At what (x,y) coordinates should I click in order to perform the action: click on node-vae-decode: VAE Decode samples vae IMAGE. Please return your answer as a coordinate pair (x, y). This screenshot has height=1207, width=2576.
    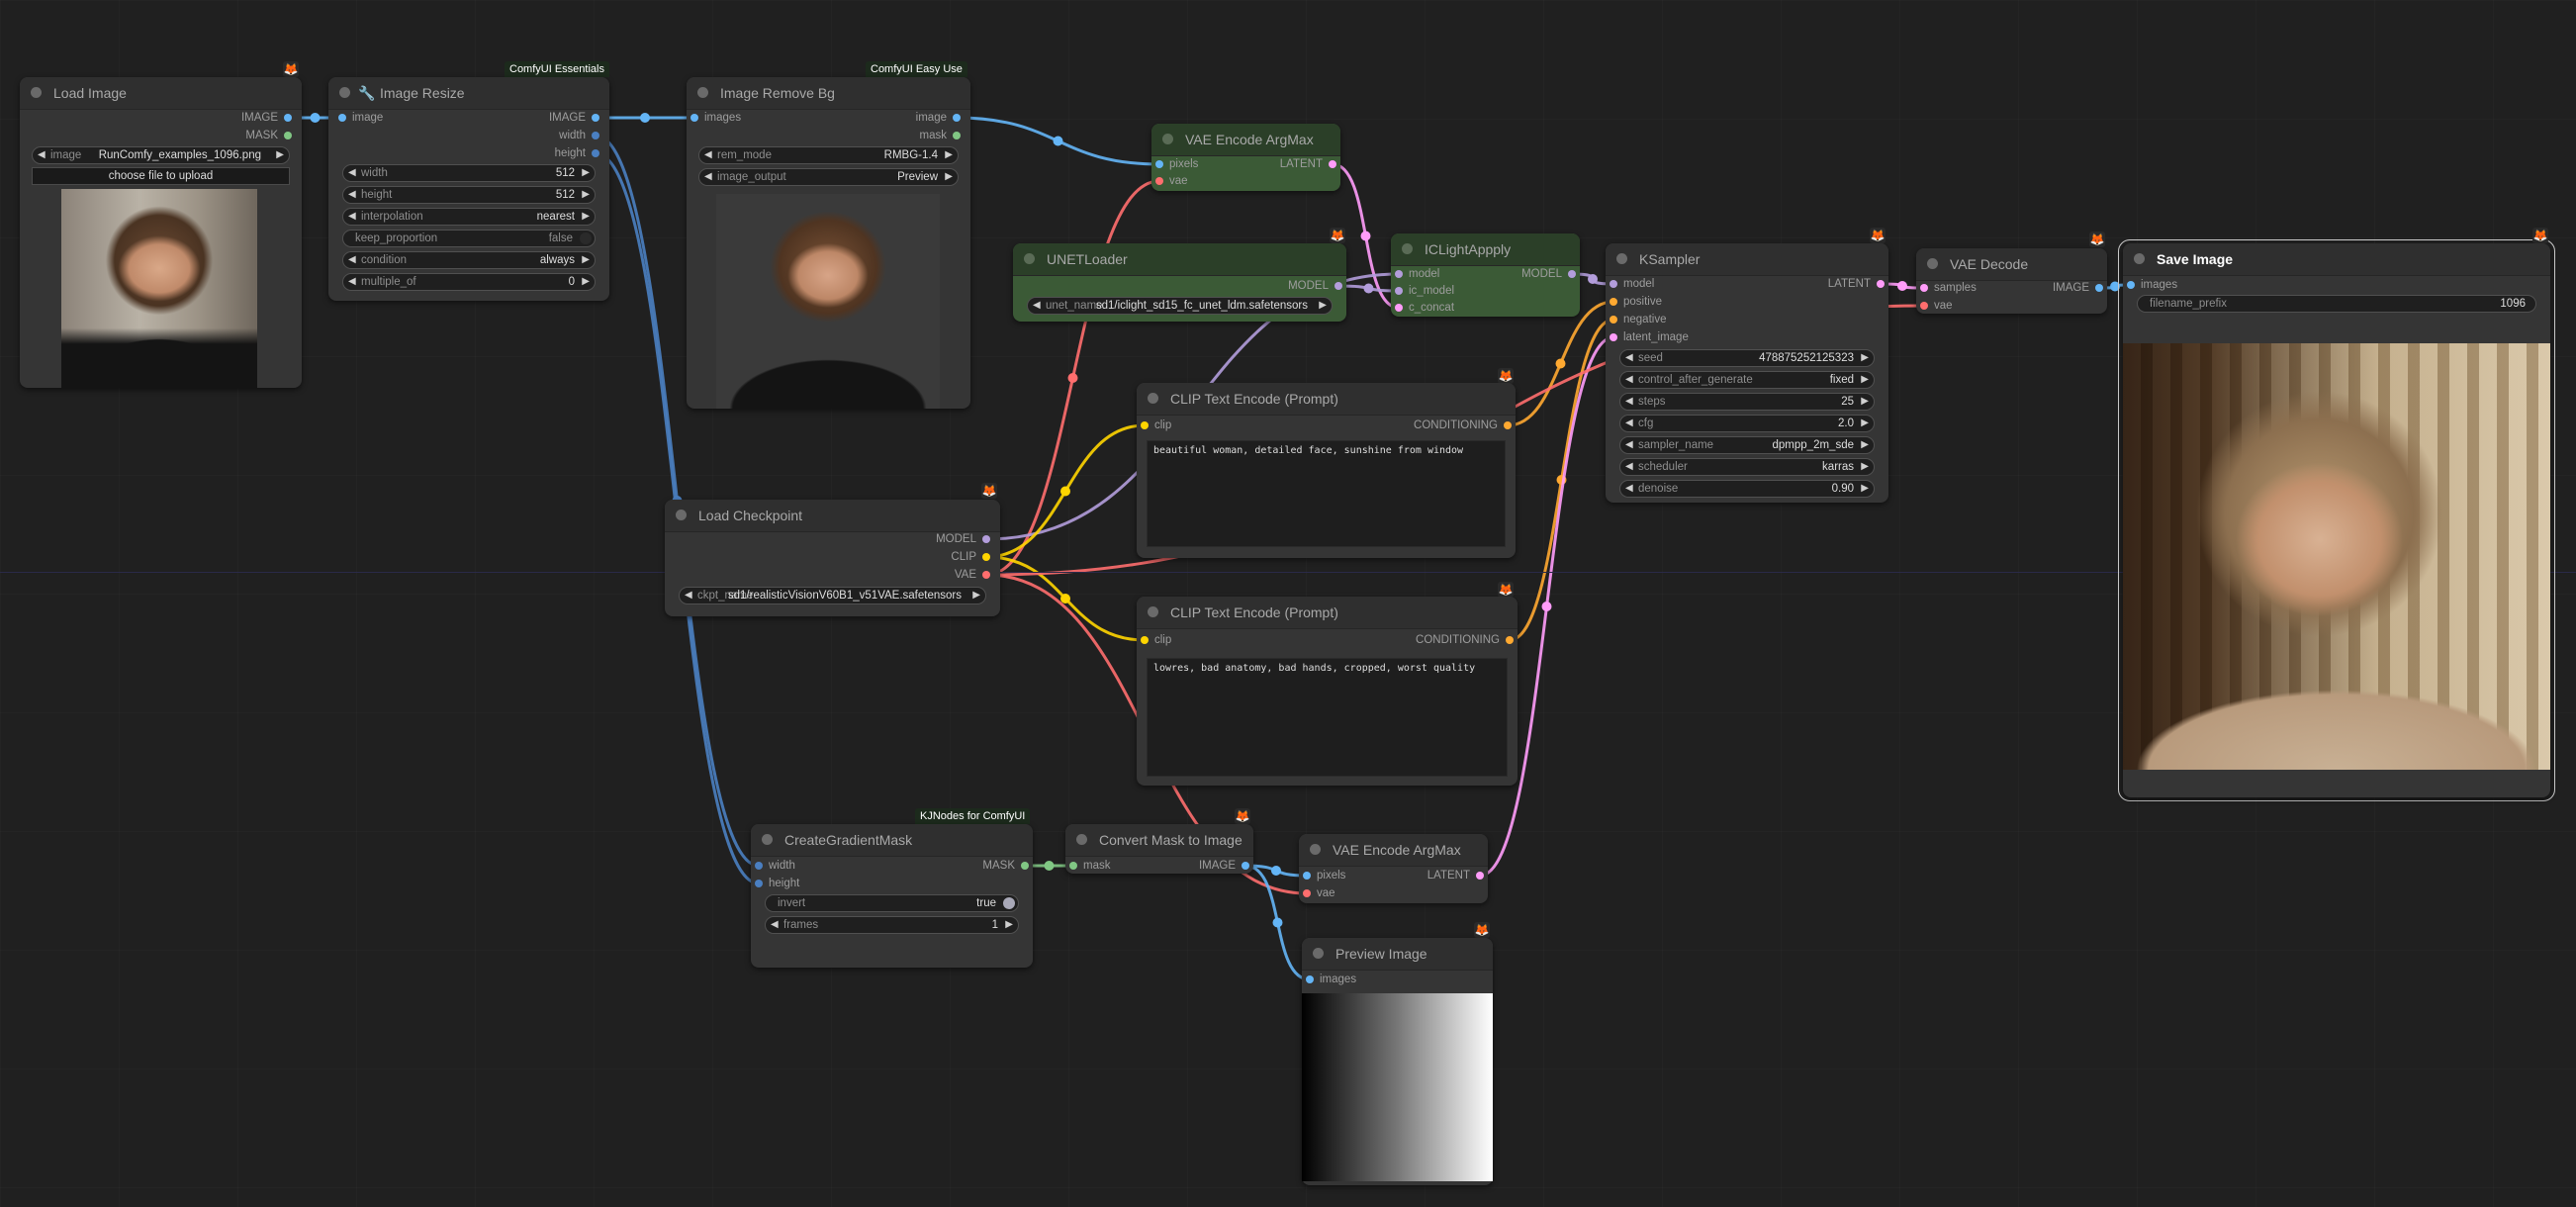
    Looking at the image, I should click on (2012, 281).